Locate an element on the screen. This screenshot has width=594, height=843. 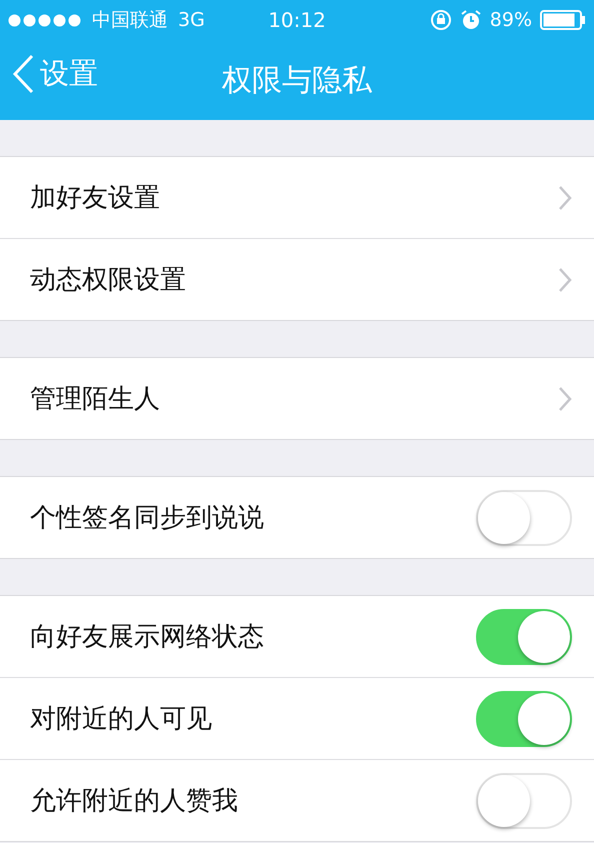
setting-label: 允许附近的人赞我 is located at coordinates (134, 801).